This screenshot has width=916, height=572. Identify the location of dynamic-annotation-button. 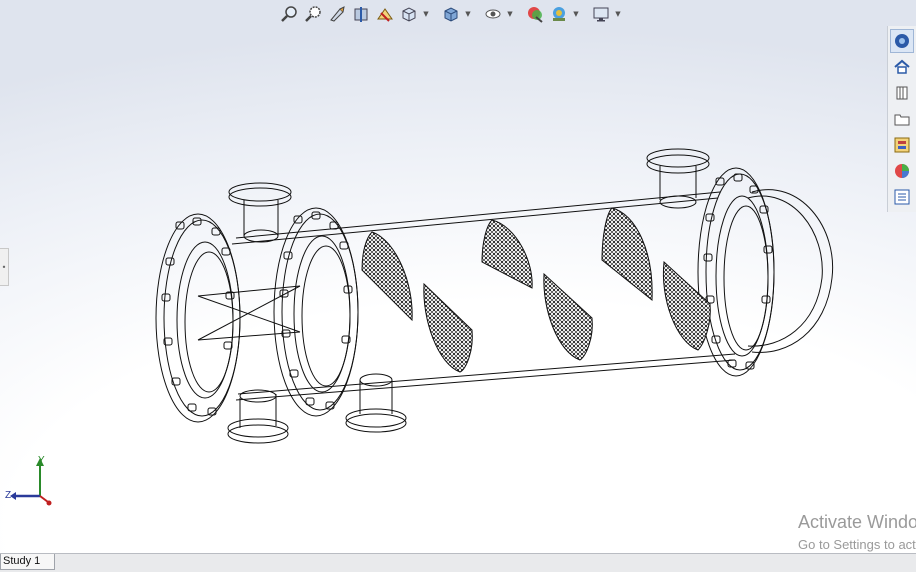
(385, 14).